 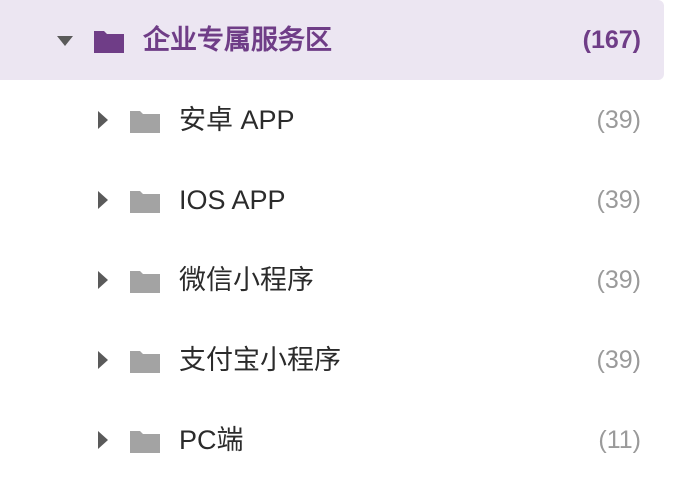 What do you see at coordinates (246, 280) in the screenshot?
I see `tree-item-label: 微信小程序` at bounding box center [246, 280].